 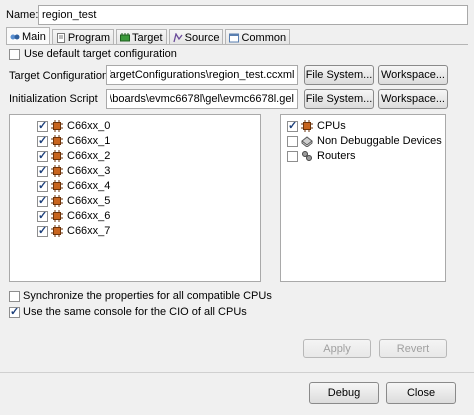 What do you see at coordinates (234, 37) in the screenshot?
I see `common-tab-icon` at bounding box center [234, 37].